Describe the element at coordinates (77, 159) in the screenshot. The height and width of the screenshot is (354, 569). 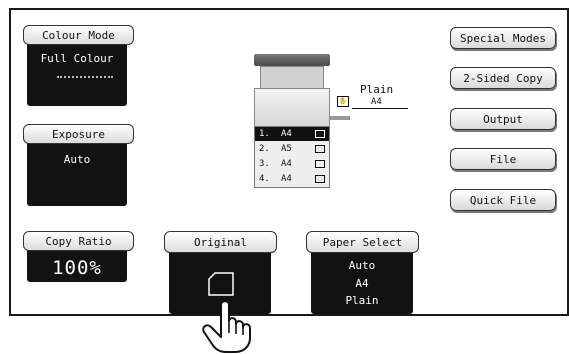
I see `exposure-value: Auto` at that location.